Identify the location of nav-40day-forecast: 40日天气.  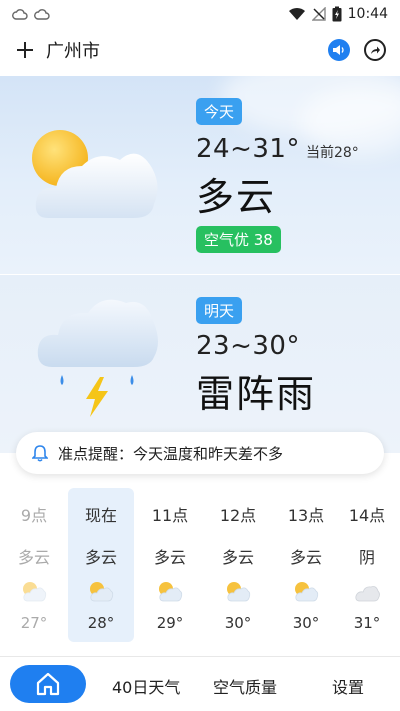
(146, 686).